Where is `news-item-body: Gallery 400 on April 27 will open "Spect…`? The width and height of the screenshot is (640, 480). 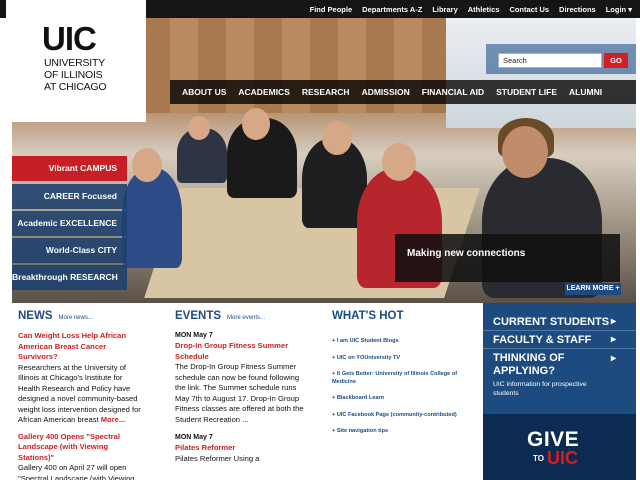
news-item-body: Gallery 400 on April 27 will open "Spect… is located at coordinates (76, 471).